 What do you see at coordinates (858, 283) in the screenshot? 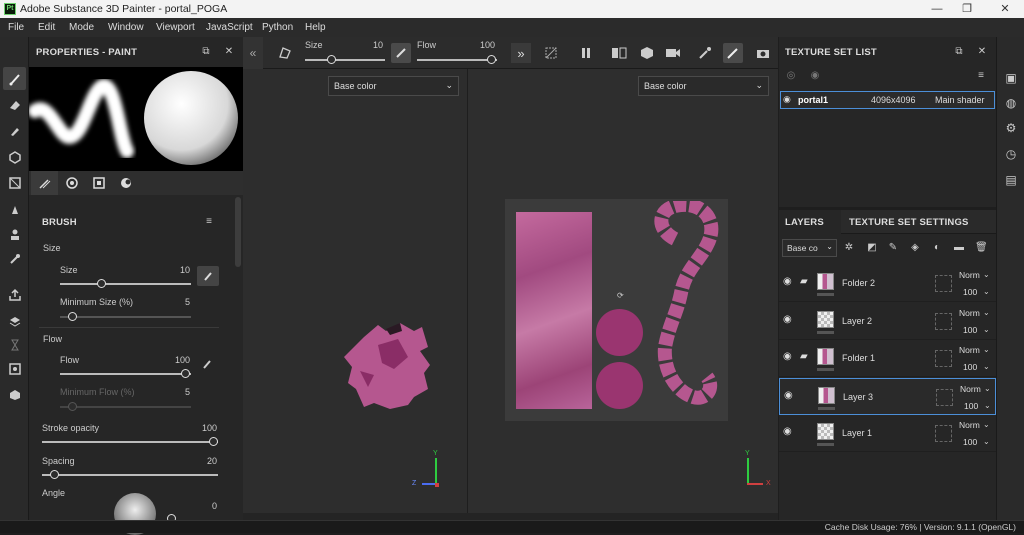
I see `layer-name: Folder 2` at bounding box center [858, 283].